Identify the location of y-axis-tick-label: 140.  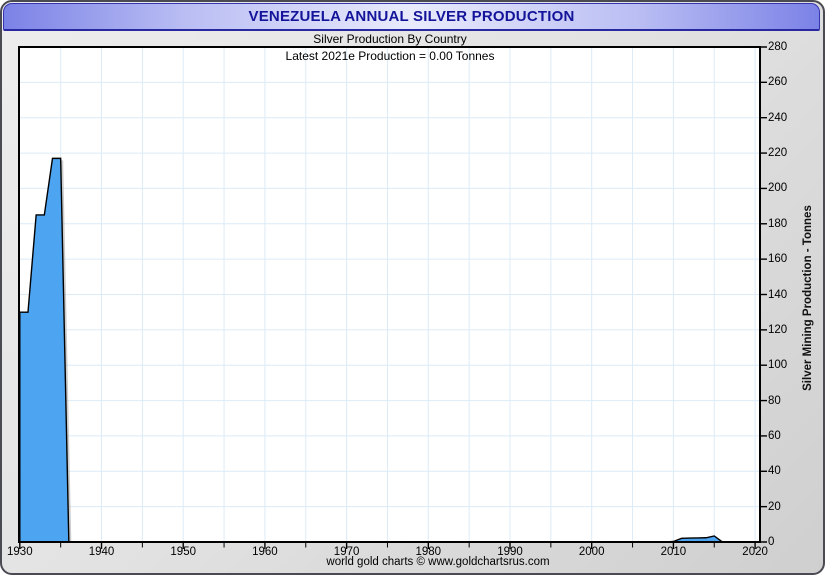
(778, 294).